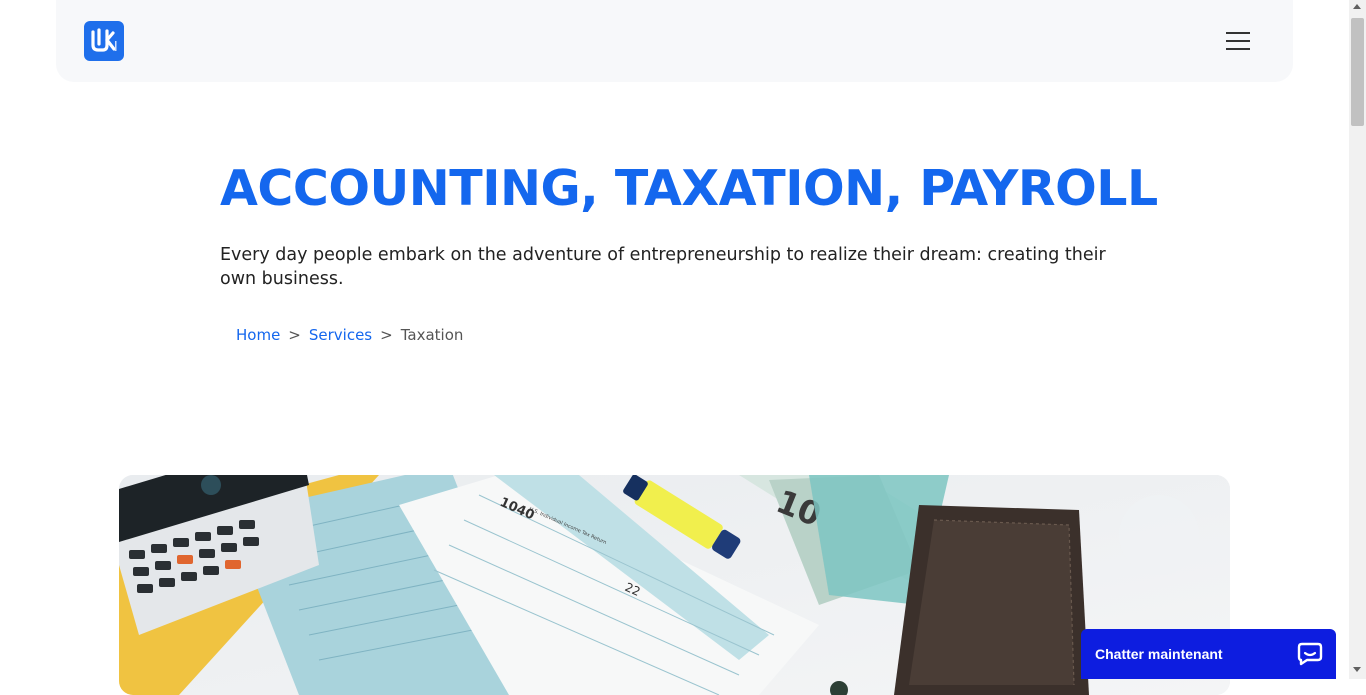 This screenshot has width=1366, height=695. Describe the element at coordinates (1357, 6) in the screenshot. I see `scroll-up-arrow-icon` at that location.